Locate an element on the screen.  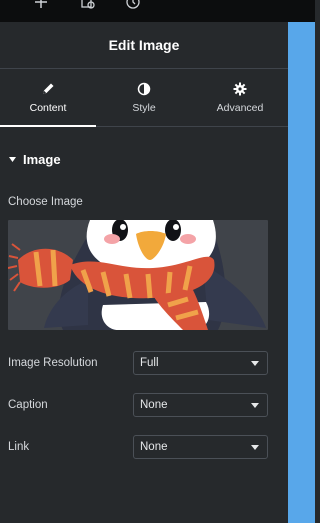
pencil-icon is located at coordinates (48, 88).